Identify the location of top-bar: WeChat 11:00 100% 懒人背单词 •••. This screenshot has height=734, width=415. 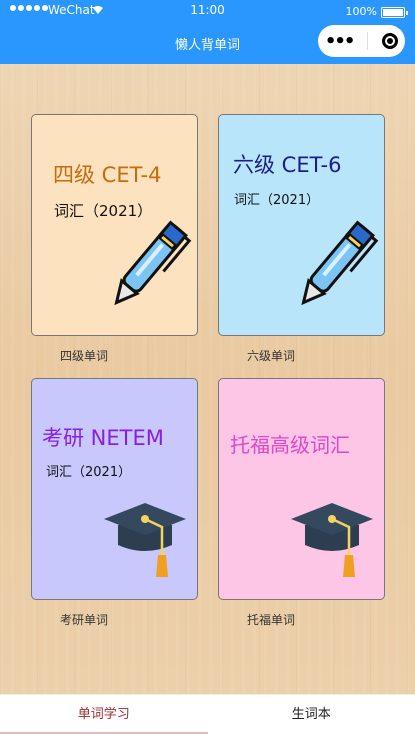
(207, 32).